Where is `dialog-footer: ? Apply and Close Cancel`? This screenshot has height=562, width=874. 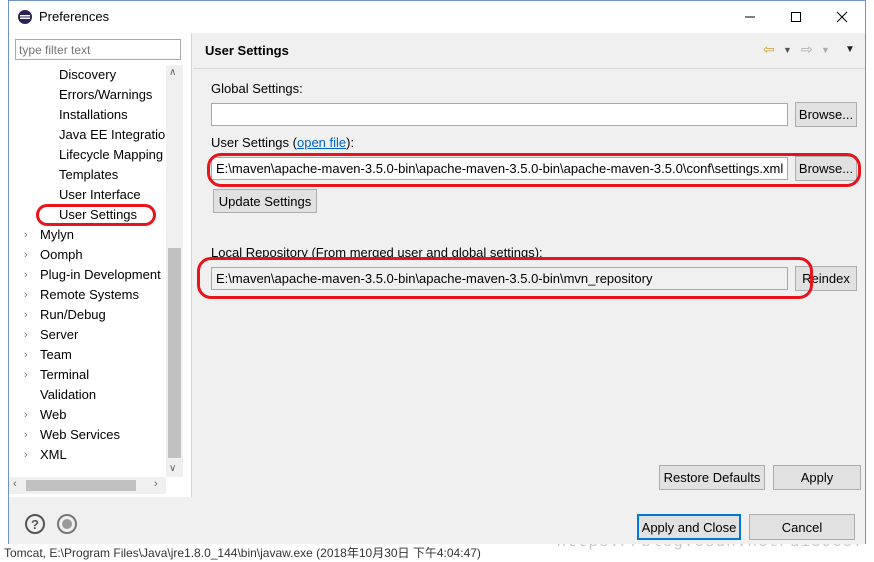 dialog-footer: ? Apply and Close Cancel is located at coordinates (437, 521).